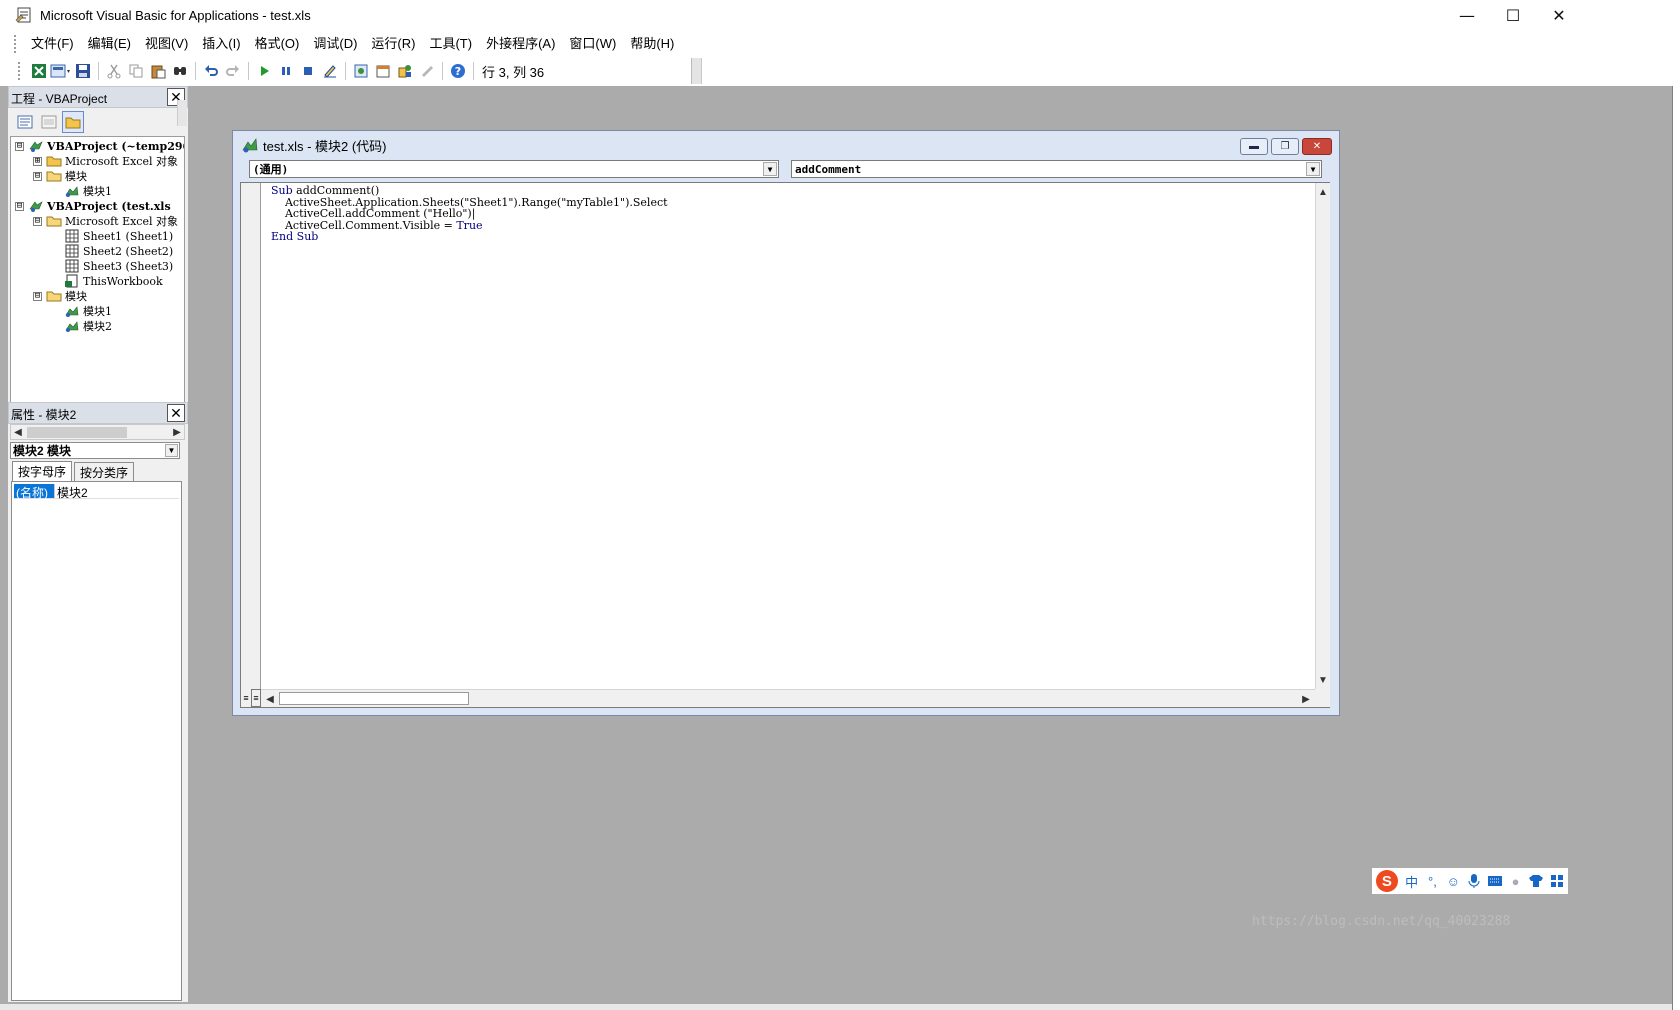 This screenshot has width=1680, height=1010. Describe the element at coordinates (105, 161) in the screenshot. I see `tree-node-excel-objects: ⊞ Microsoft Excel 对象` at that location.